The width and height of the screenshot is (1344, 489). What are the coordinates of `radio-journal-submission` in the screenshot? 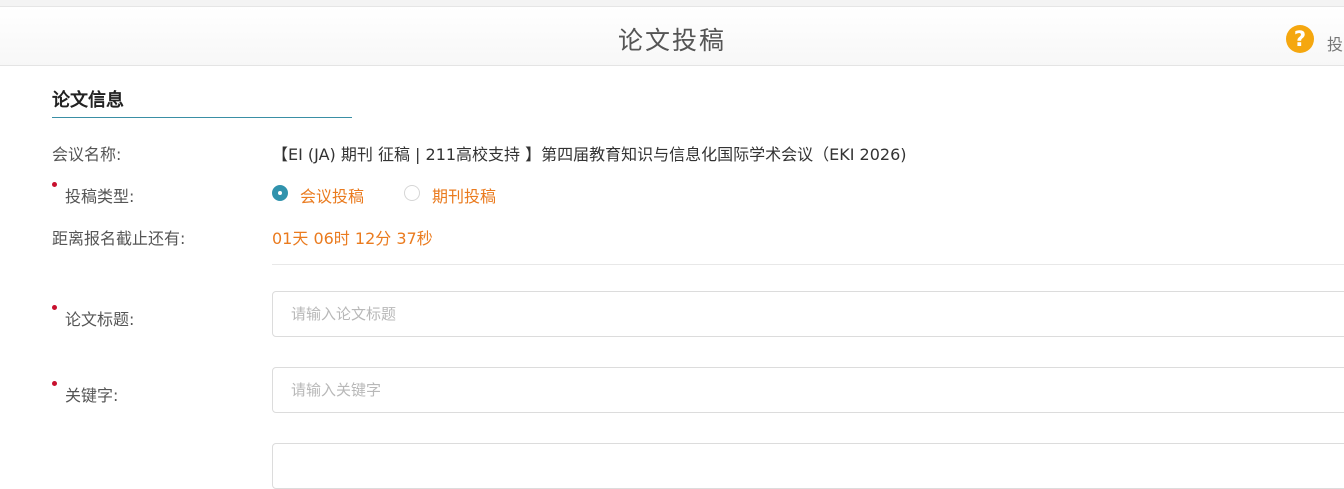 It's located at (412, 193).